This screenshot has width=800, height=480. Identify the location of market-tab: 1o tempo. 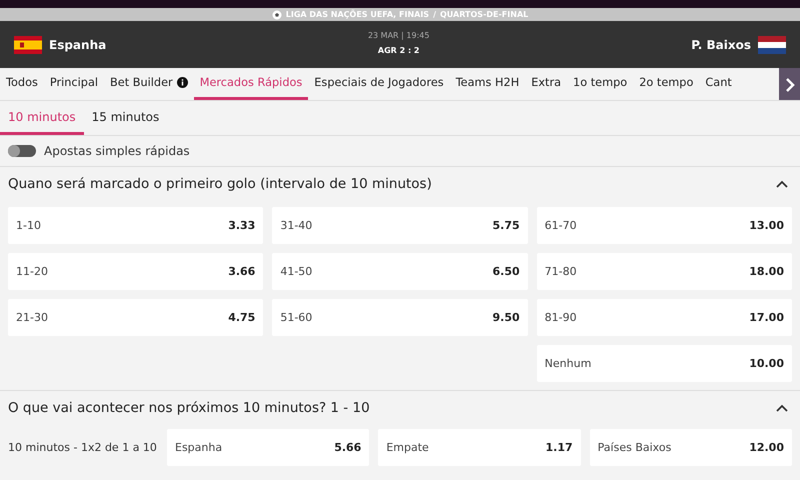
(600, 84).